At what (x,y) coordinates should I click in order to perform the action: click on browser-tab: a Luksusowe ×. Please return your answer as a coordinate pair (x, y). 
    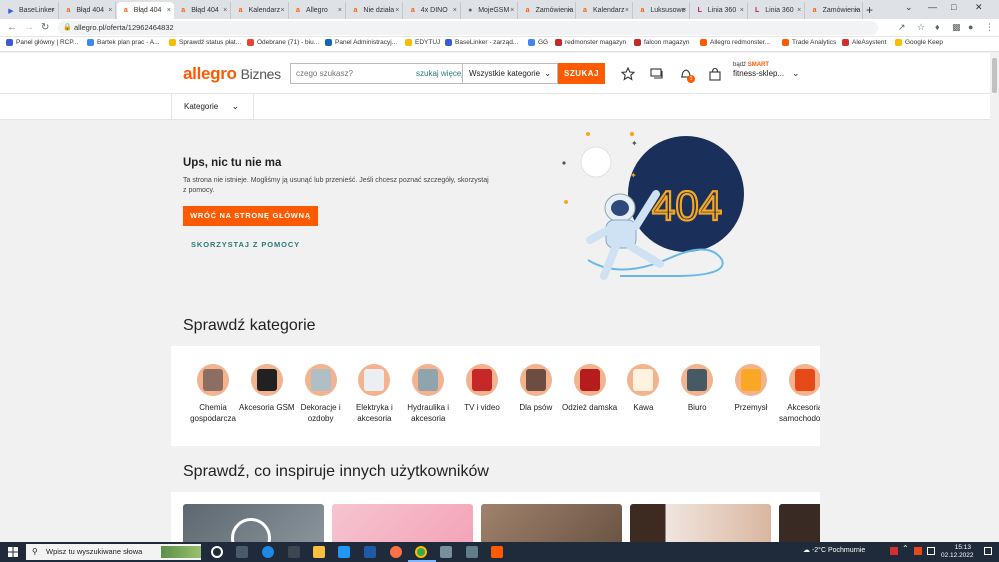
    Looking at the image, I should click on (662, 10).